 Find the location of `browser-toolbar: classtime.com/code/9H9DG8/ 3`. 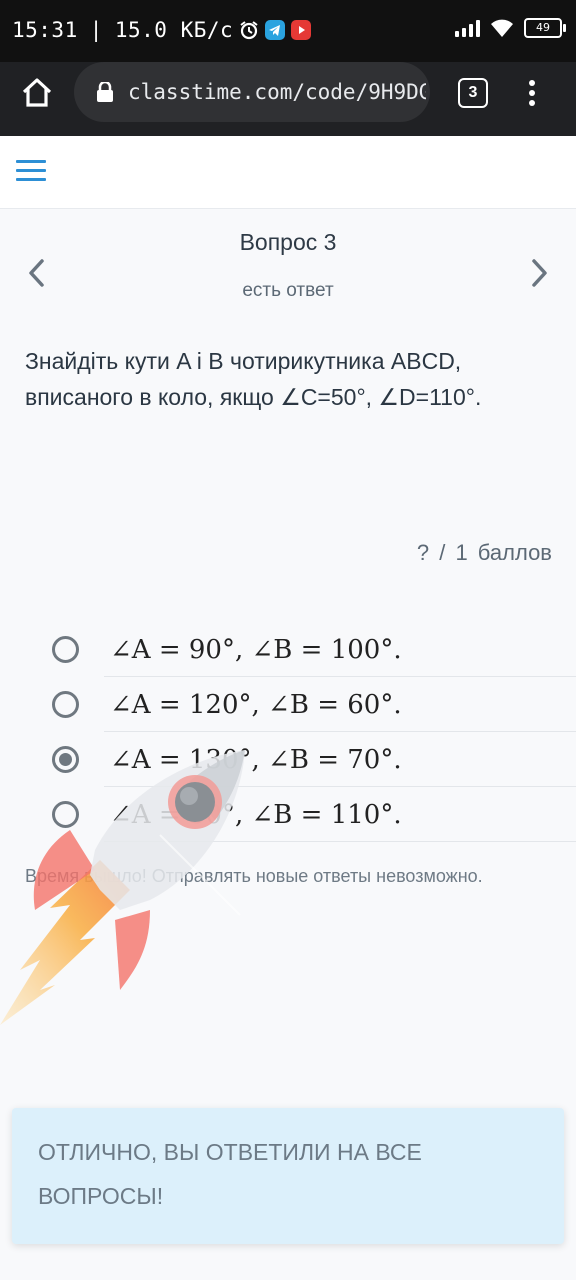

browser-toolbar: classtime.com/code/9H9DG8/ 3 is located at coordinates (288, 99).